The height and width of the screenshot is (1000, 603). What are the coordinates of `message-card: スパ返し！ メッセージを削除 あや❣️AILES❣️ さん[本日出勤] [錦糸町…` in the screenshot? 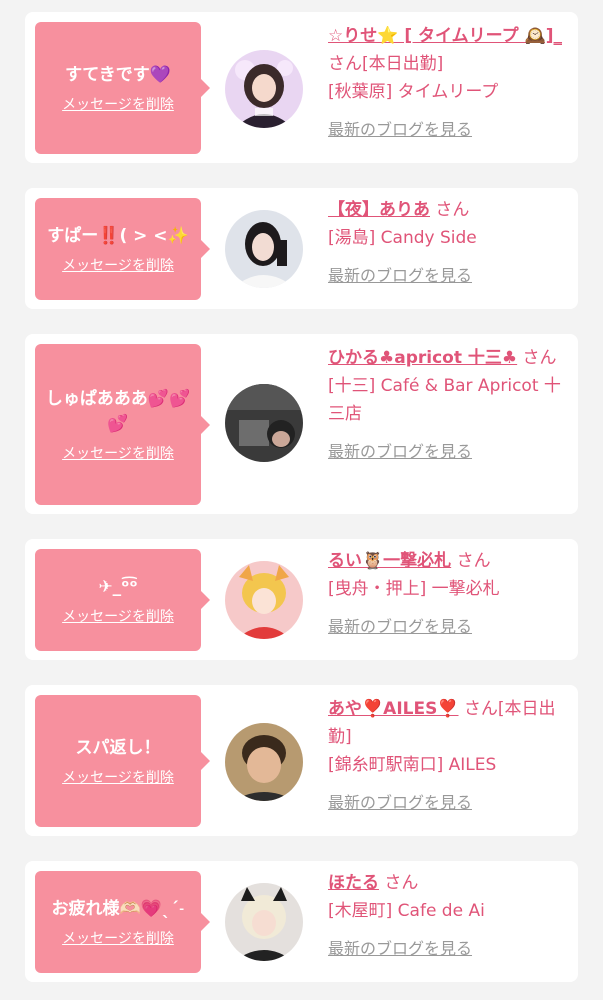 It's located at (301, 760).